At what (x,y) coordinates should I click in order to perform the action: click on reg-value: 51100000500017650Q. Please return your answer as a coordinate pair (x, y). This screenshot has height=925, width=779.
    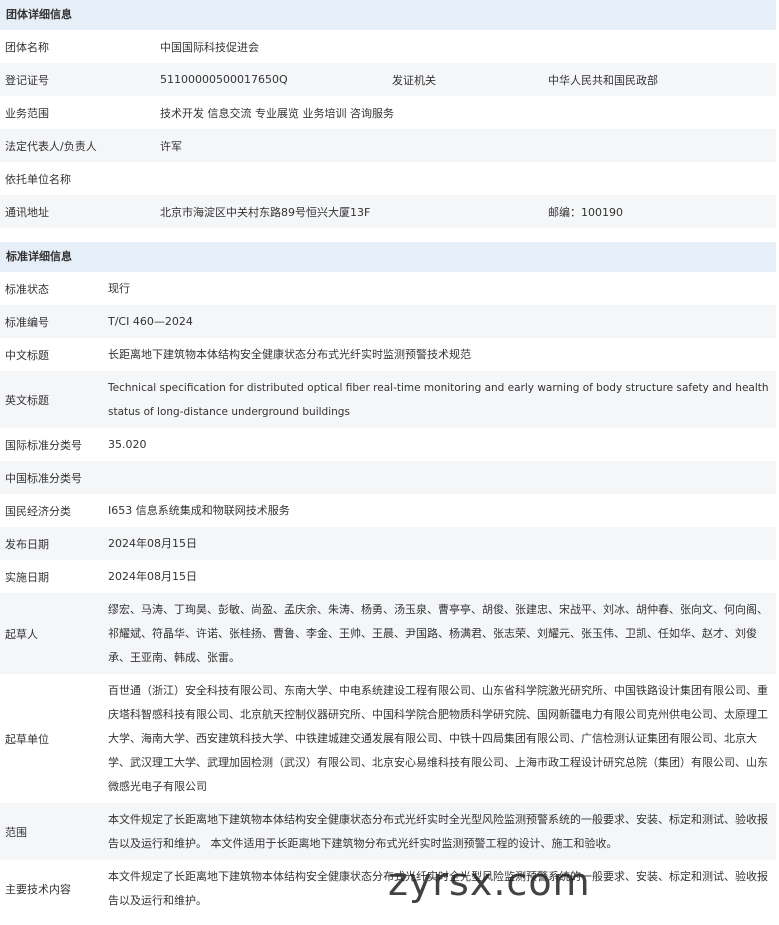
    Looking at the image, I should click on (224, 79).